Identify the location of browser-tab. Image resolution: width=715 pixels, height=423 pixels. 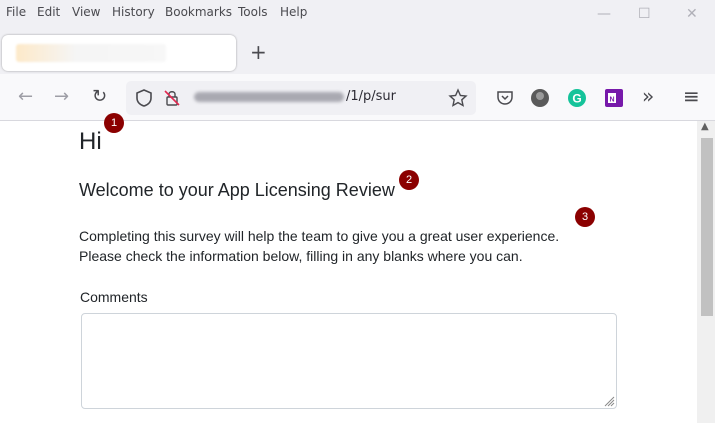
(119, 53).